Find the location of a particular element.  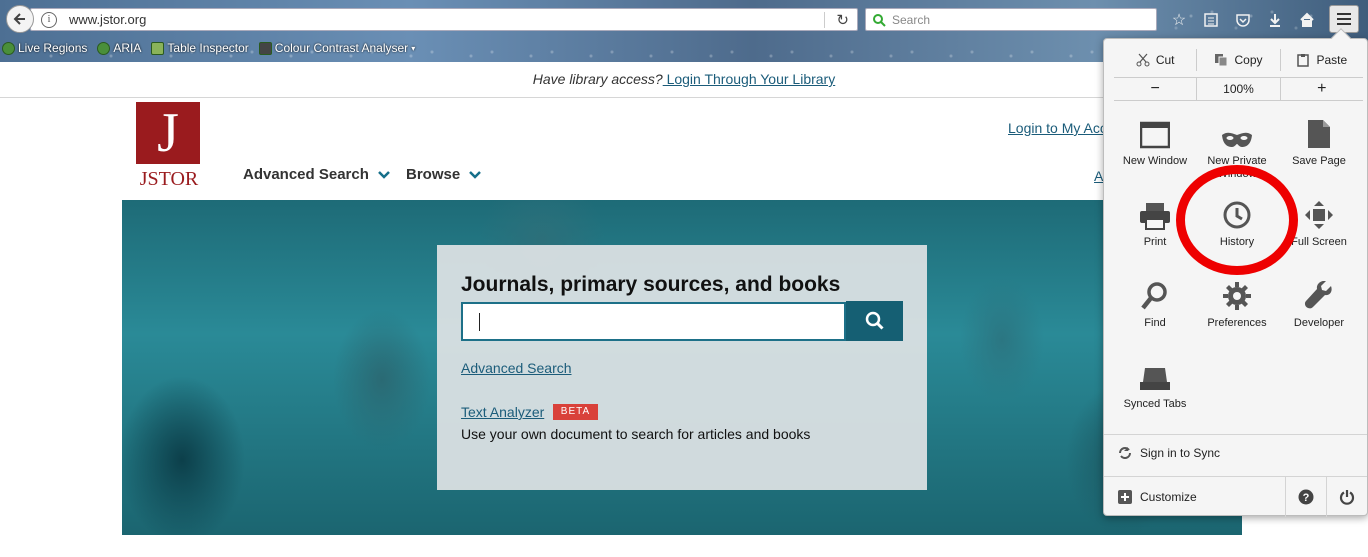

reload-icon: ↻ is located at coordinates (842, 20).